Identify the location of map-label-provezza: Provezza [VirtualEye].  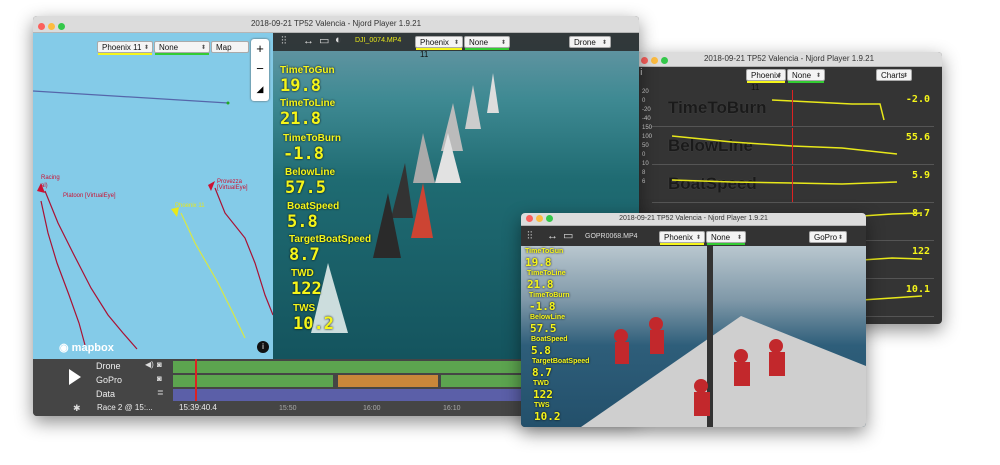
(232, 185).